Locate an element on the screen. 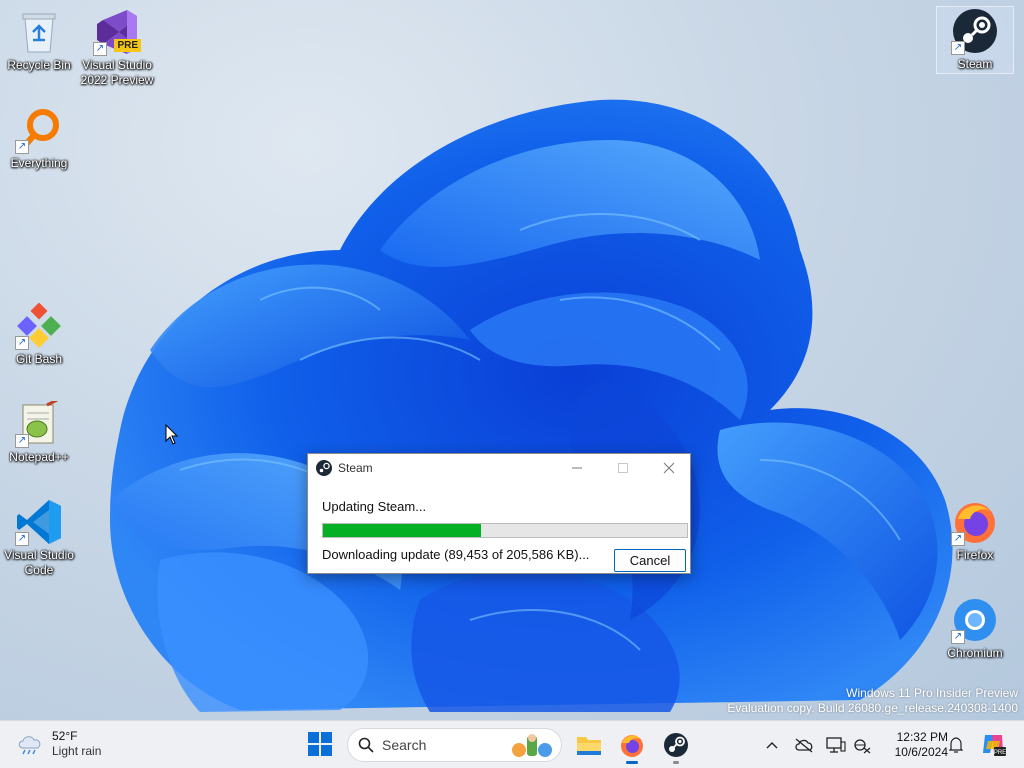 Image resolution: width=1024 pixels, height=768 pixels. git-bash-icon: ↗ is located at coordinates (39, 326).